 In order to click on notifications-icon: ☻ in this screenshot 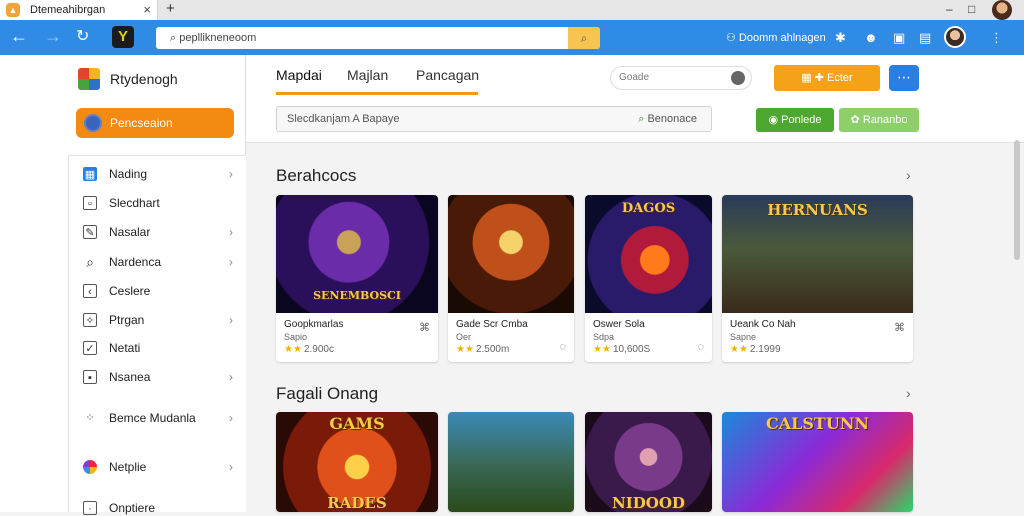, I will do `click(871, 37)`.